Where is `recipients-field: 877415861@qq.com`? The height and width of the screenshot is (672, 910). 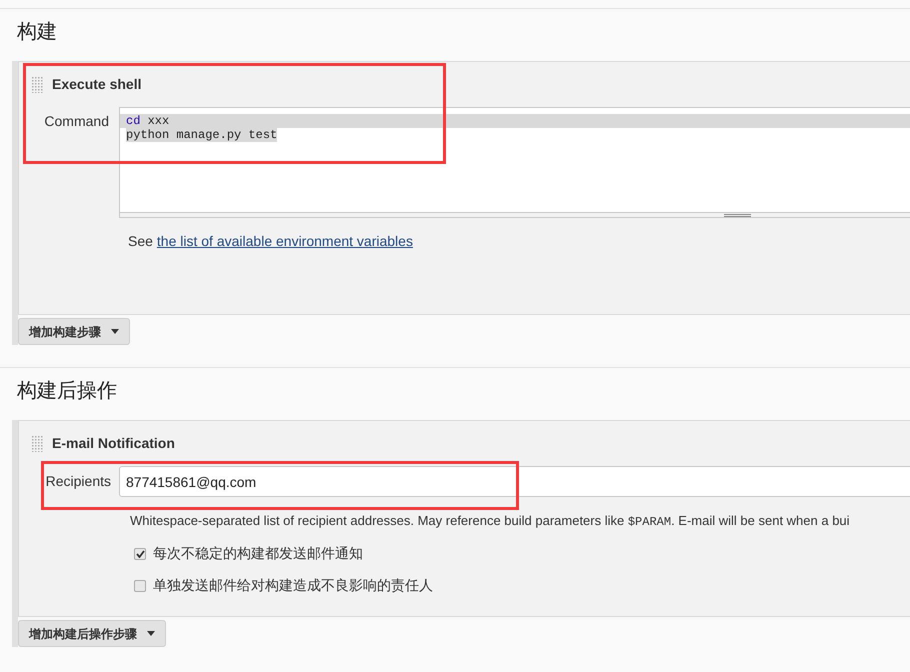 recipients-field: 877415861@qq.com is located at coordinates (514, 481).